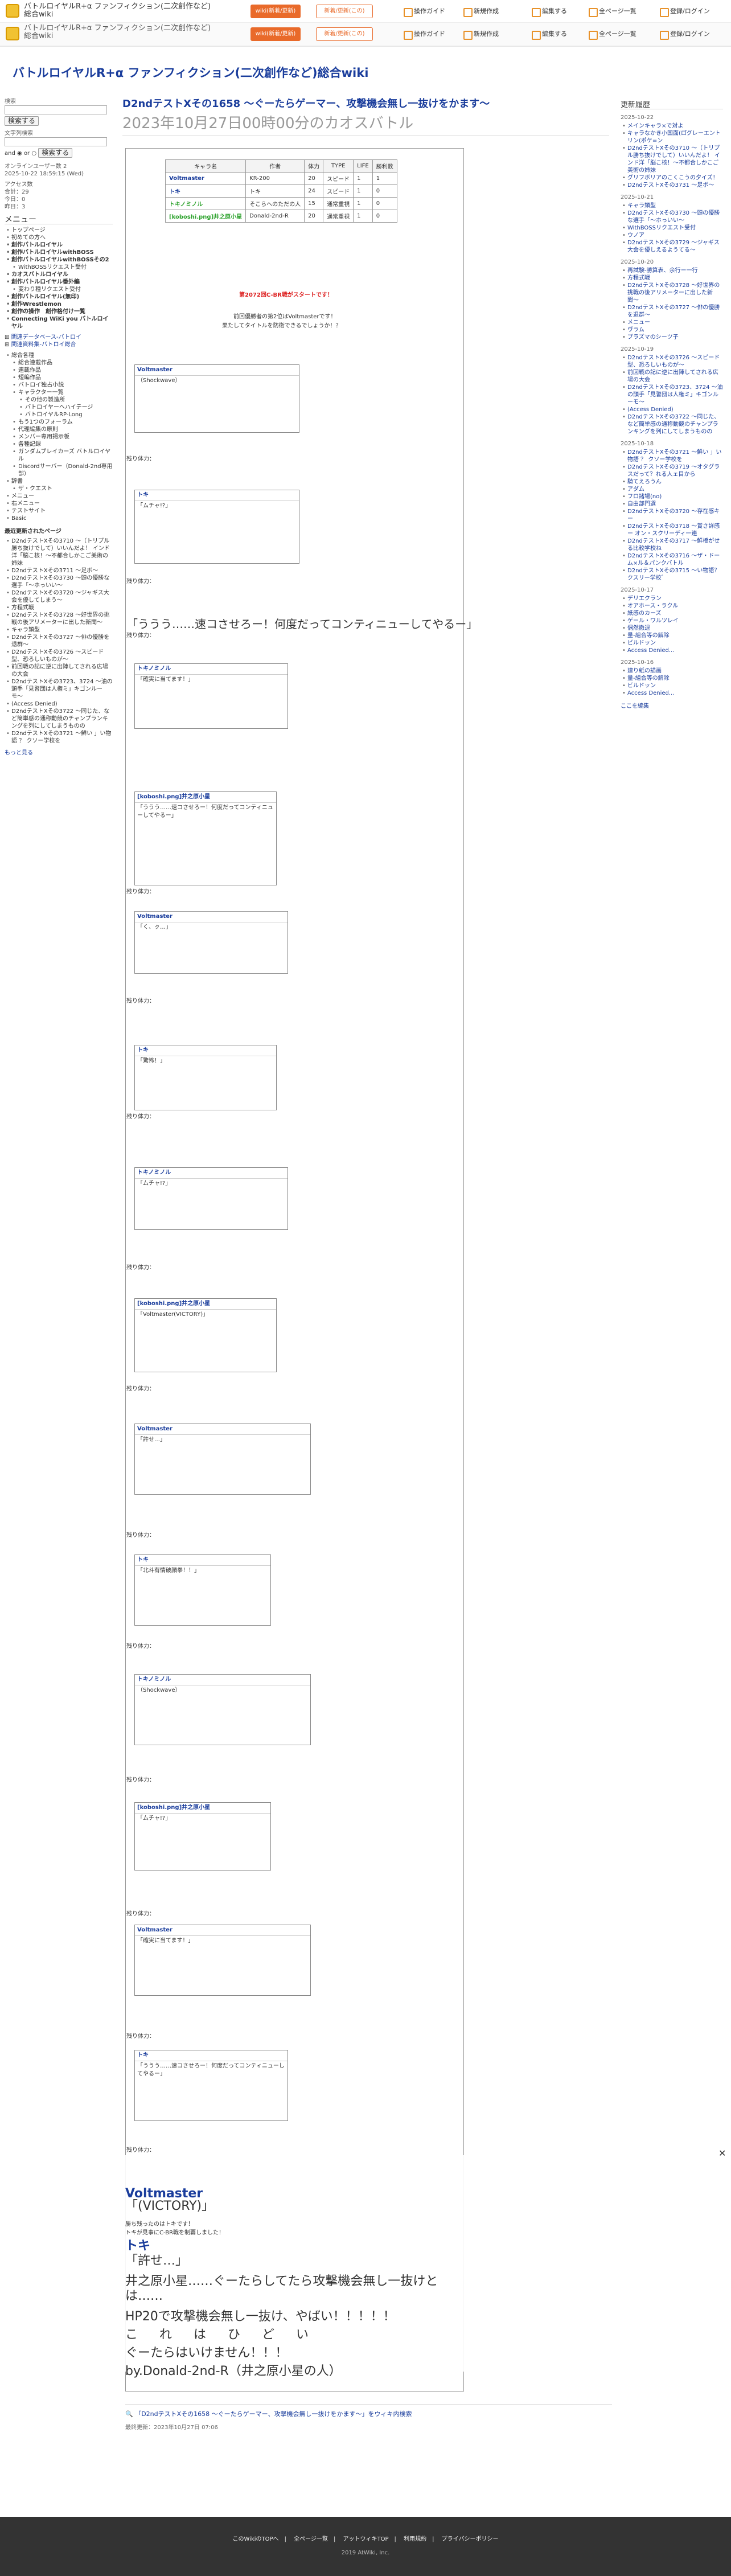 Image resolution: width=731 pixels, height=2576 pixels. I want to click on login-link: 登録/ログイン, so click(684, 11).